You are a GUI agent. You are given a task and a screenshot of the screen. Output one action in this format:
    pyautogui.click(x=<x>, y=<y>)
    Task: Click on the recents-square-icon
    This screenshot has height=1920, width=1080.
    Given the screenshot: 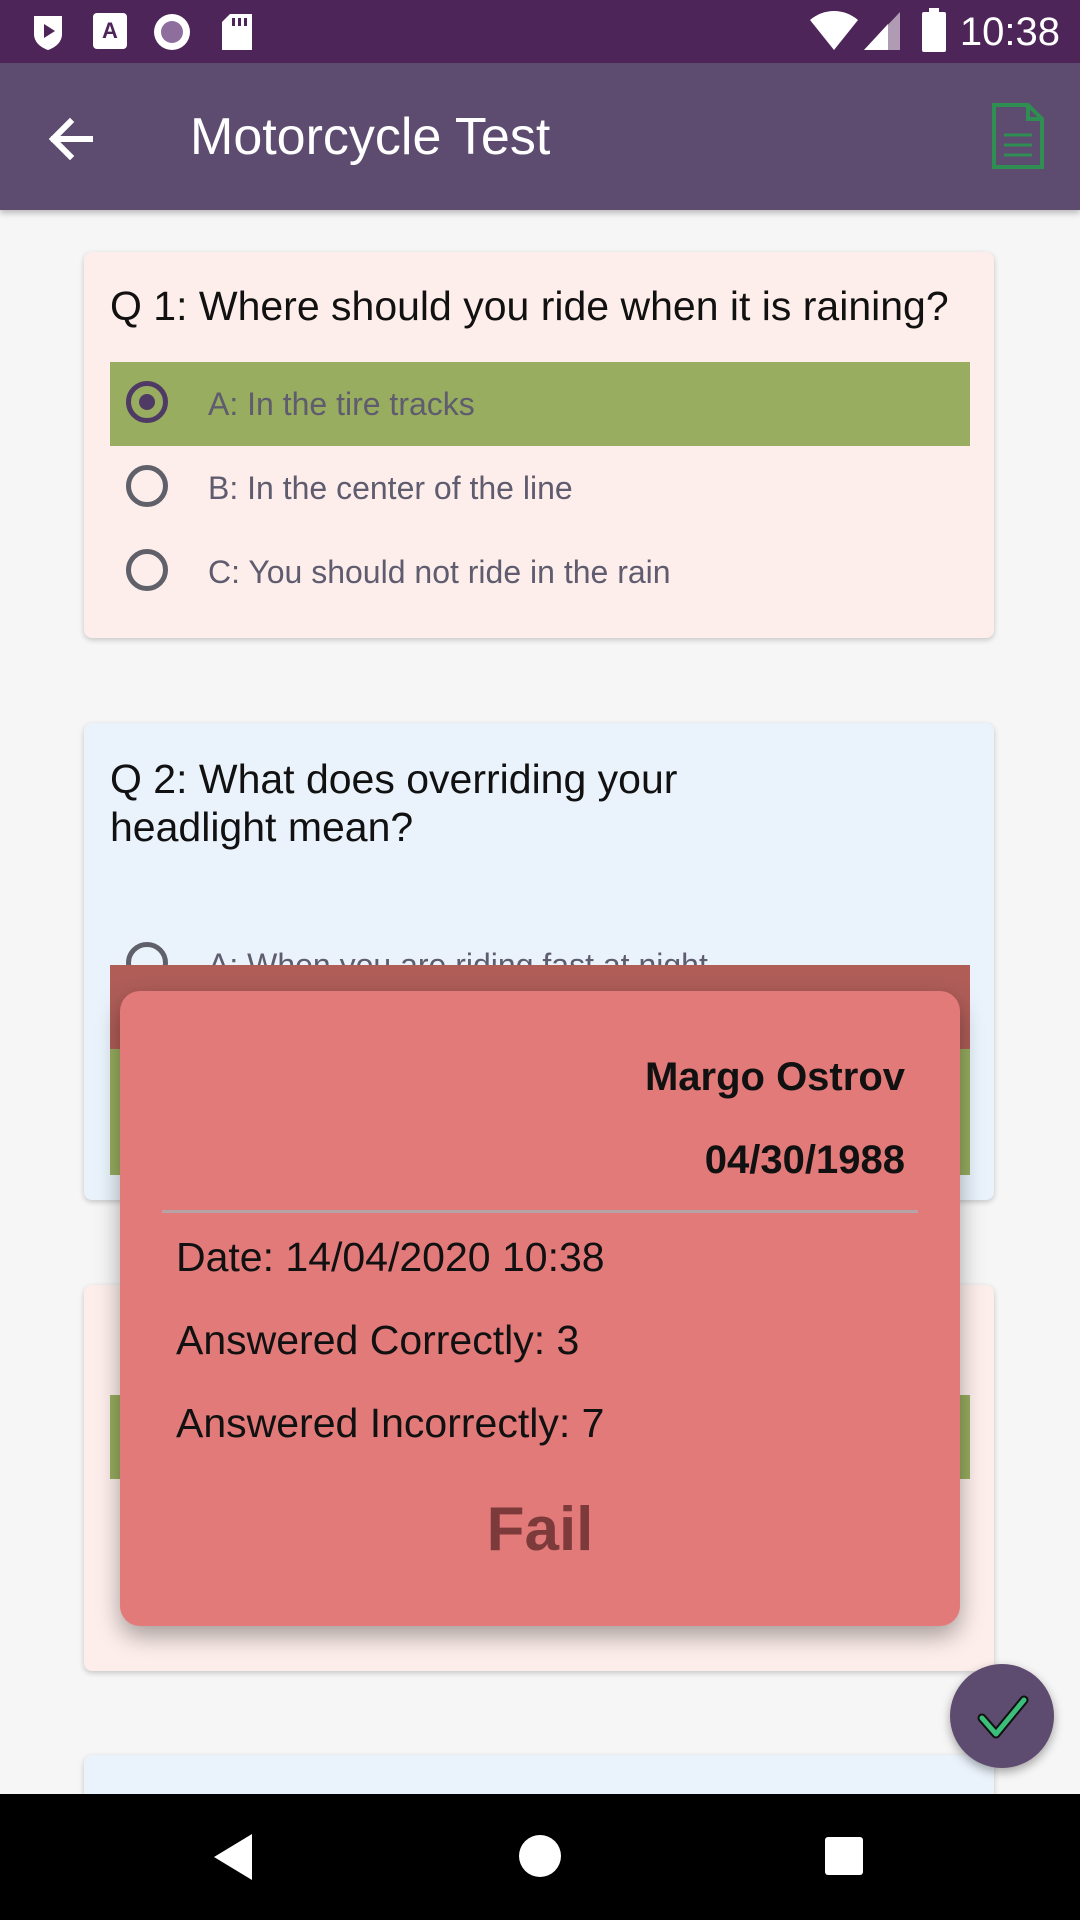 What is the action you would take?
    pyautogui.click(x=844, y=1856)
    